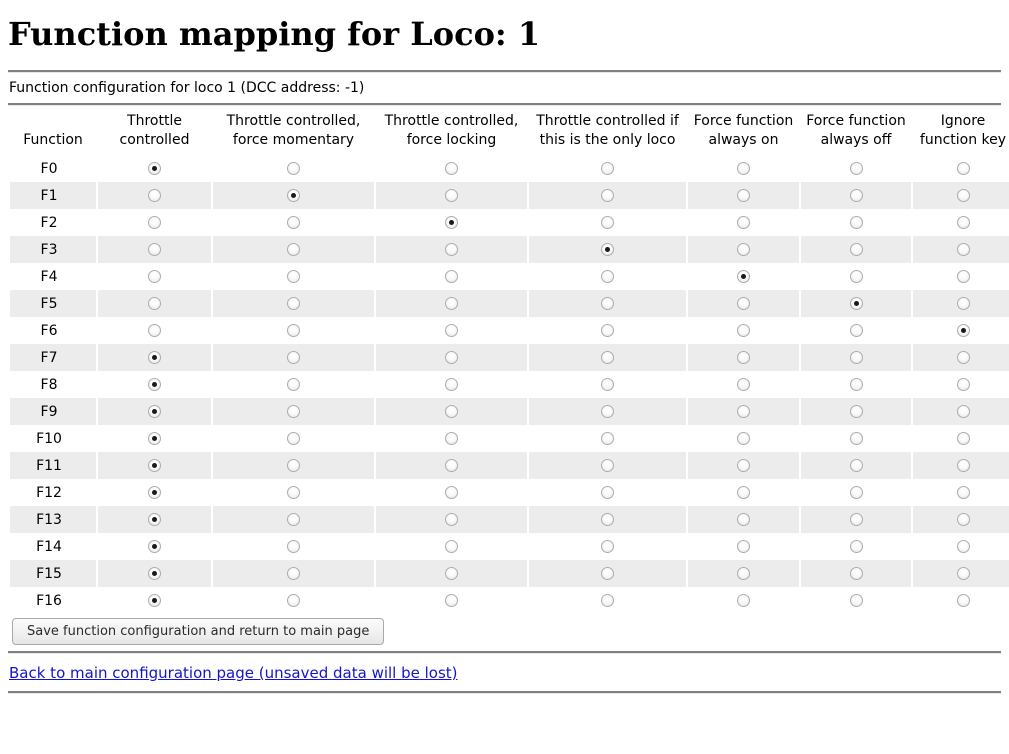 The width and height of the screenshot is (1009, 754). I want to click on radio-f12-col4, so click(607, 492).